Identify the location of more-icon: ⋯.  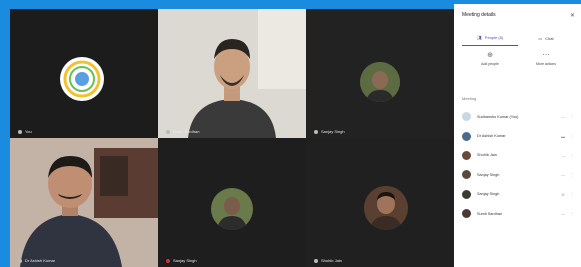
(546, 55).